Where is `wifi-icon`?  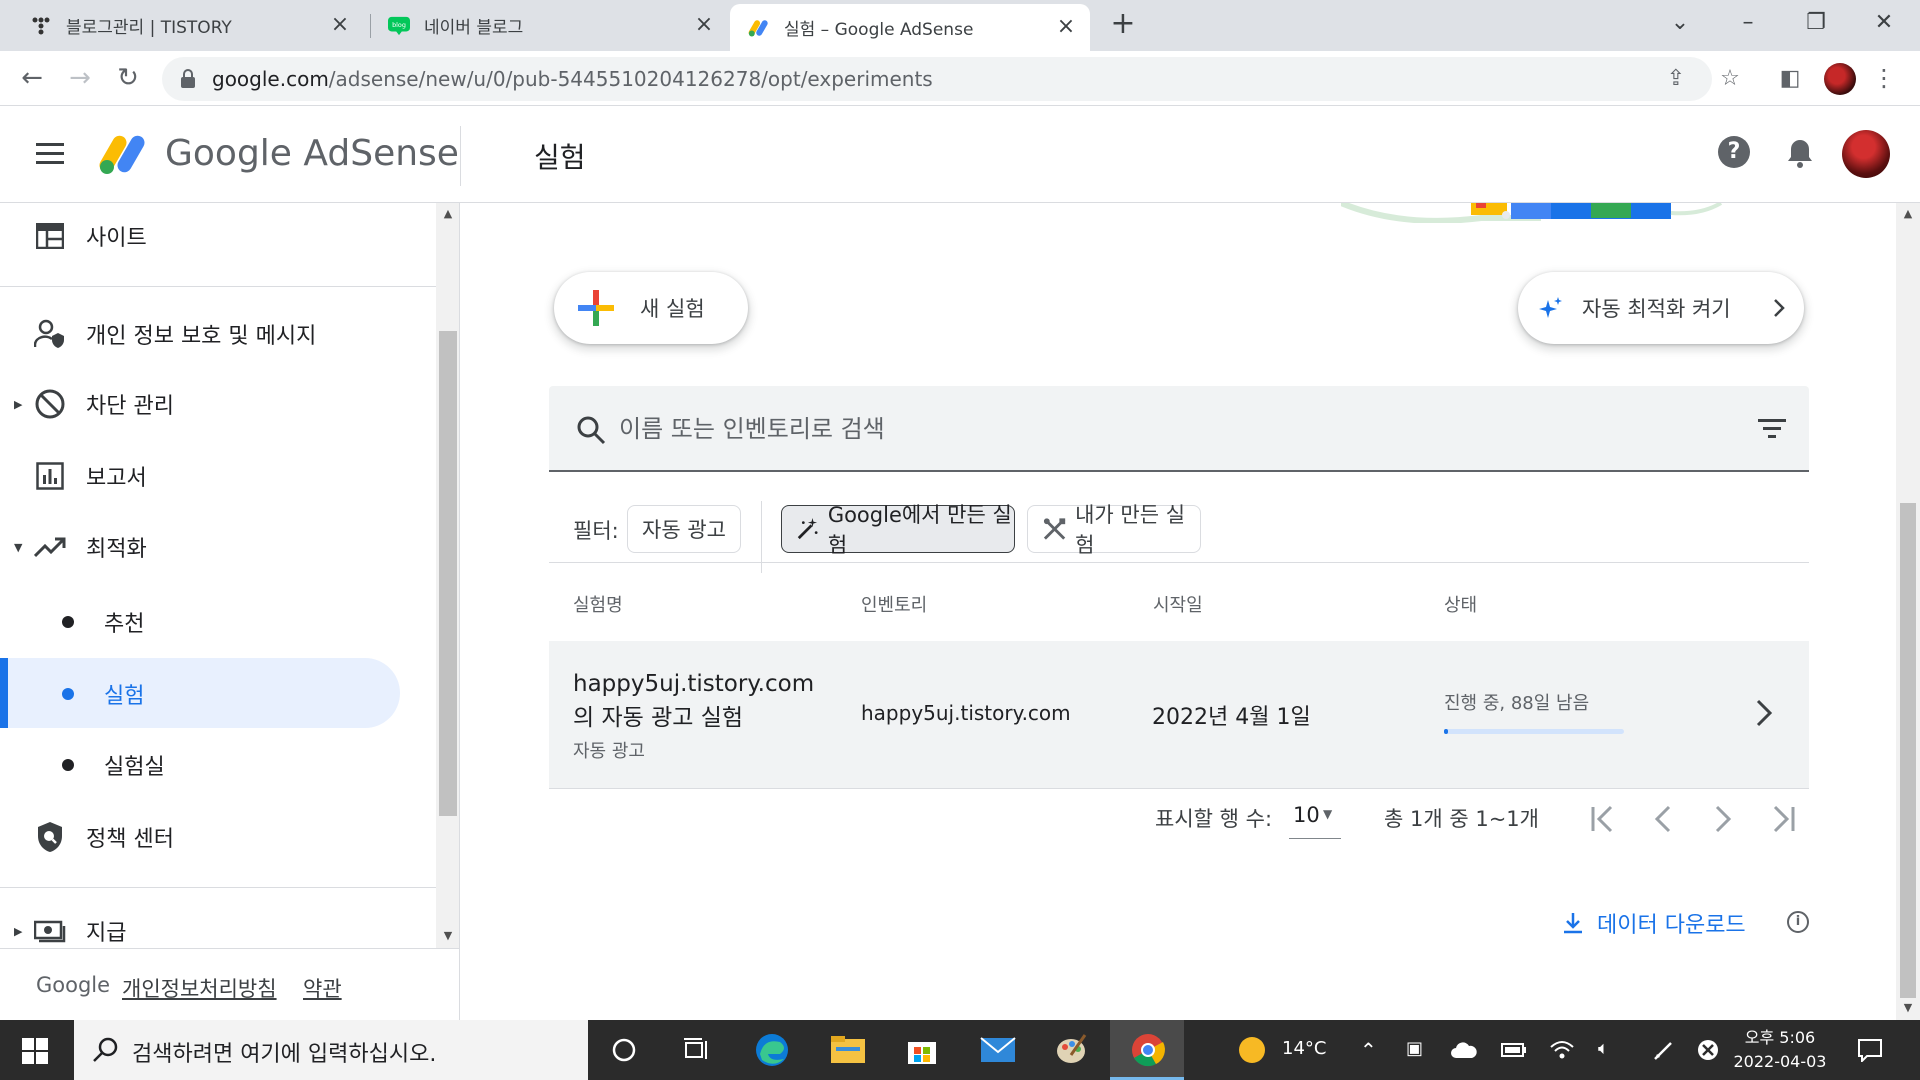 wifi-icon is located at coordinates (1562, 1050).